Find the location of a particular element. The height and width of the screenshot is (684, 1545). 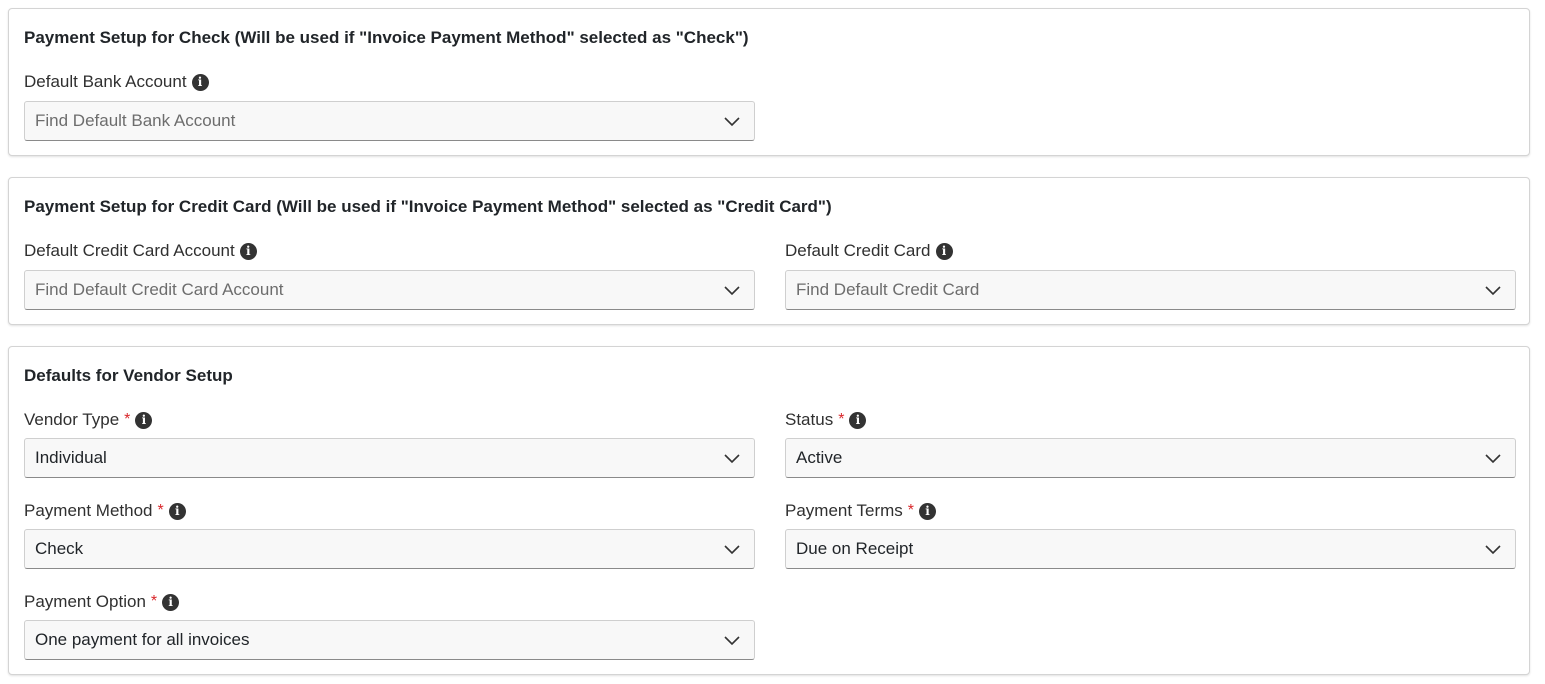

payment-terms-value: Due on Receipt is located at coordinates (855, 548).